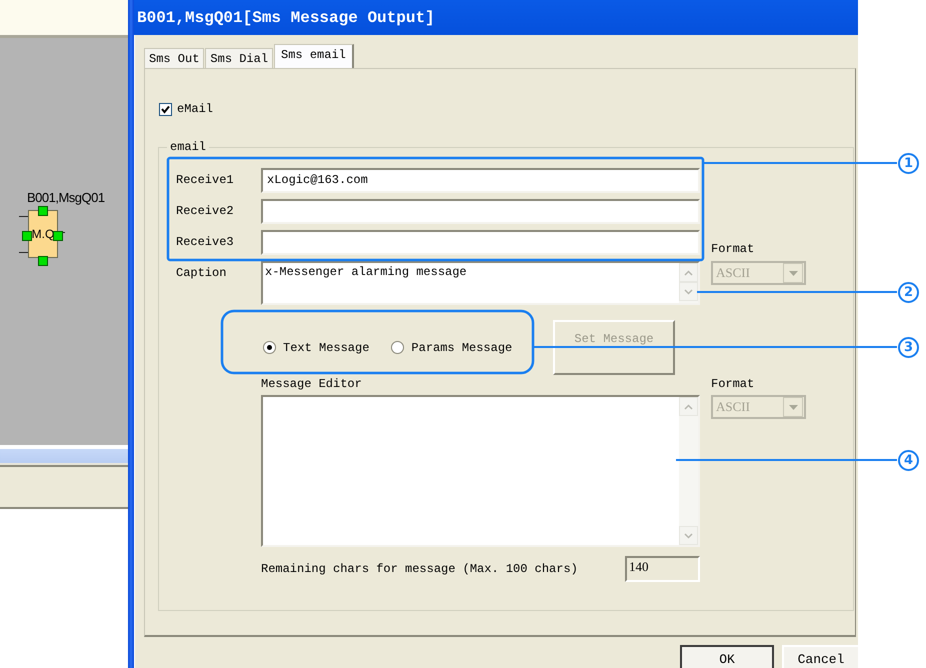 The width and height of the screenshot is (926, 668). Describe the element at coordinates (480, 180) in the screenshot. I see `input-field: xLogic@163.com` at that location.